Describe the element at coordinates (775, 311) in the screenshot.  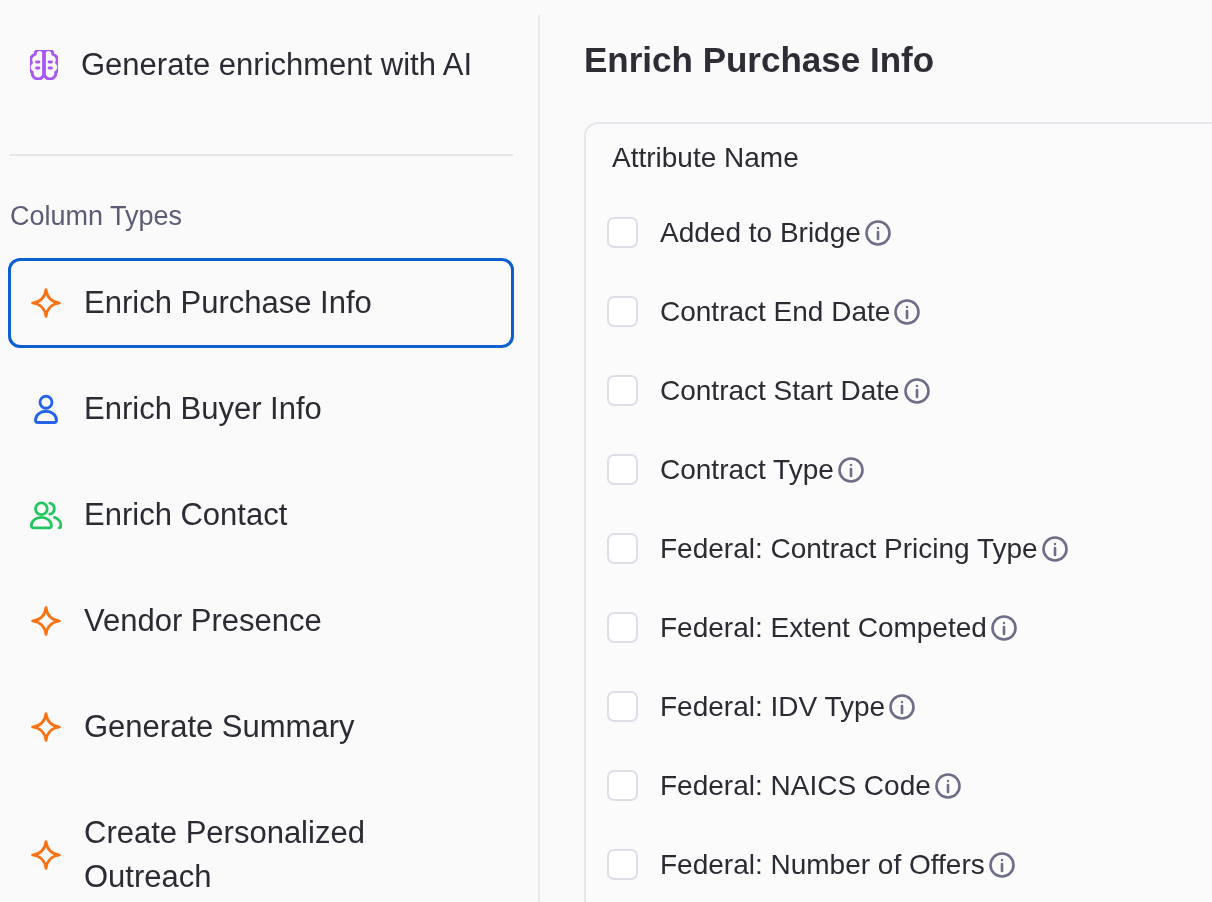
I see `attribute-label: Contract End Date` at that location.